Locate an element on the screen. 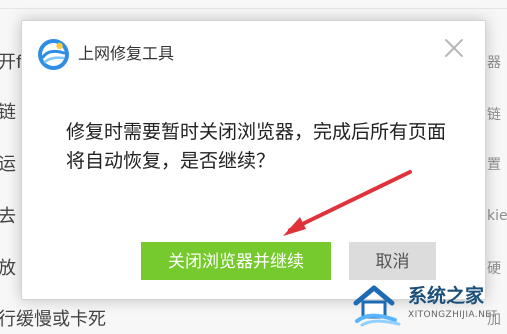 Image resolution: width=507 pixels, height=334 pixels. dialog-message: 修复时需要暂时关闭浏览器，完成后所有页面将自动恢复，是否继续？ is located at coordinates (256, 146).